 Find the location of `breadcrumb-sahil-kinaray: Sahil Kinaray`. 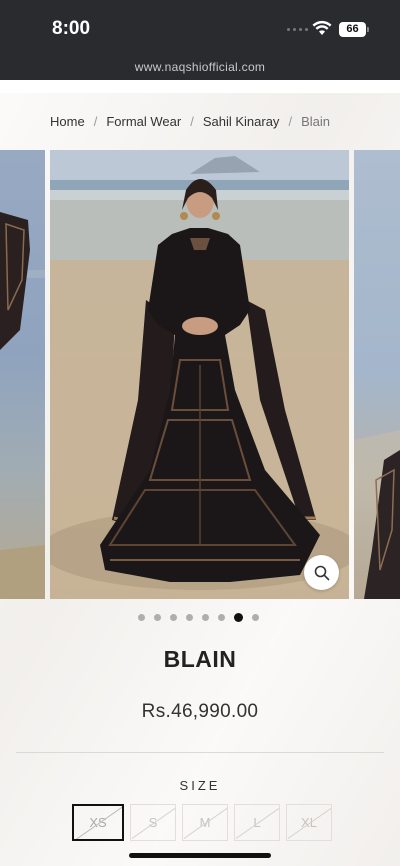

breadcrumb-sahil-kinaray: Sahil Kinaray is located at coordinates (241, 121).